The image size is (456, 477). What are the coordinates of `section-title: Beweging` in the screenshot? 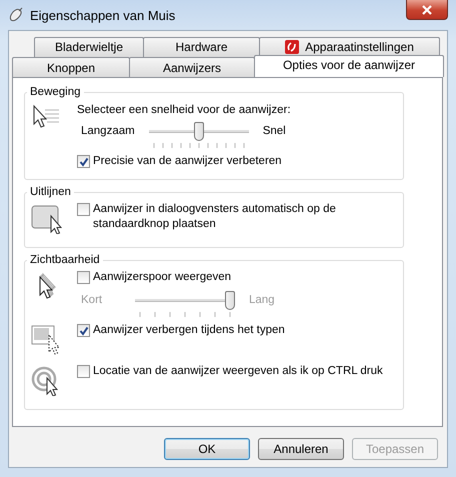 It's located at (55, 92).